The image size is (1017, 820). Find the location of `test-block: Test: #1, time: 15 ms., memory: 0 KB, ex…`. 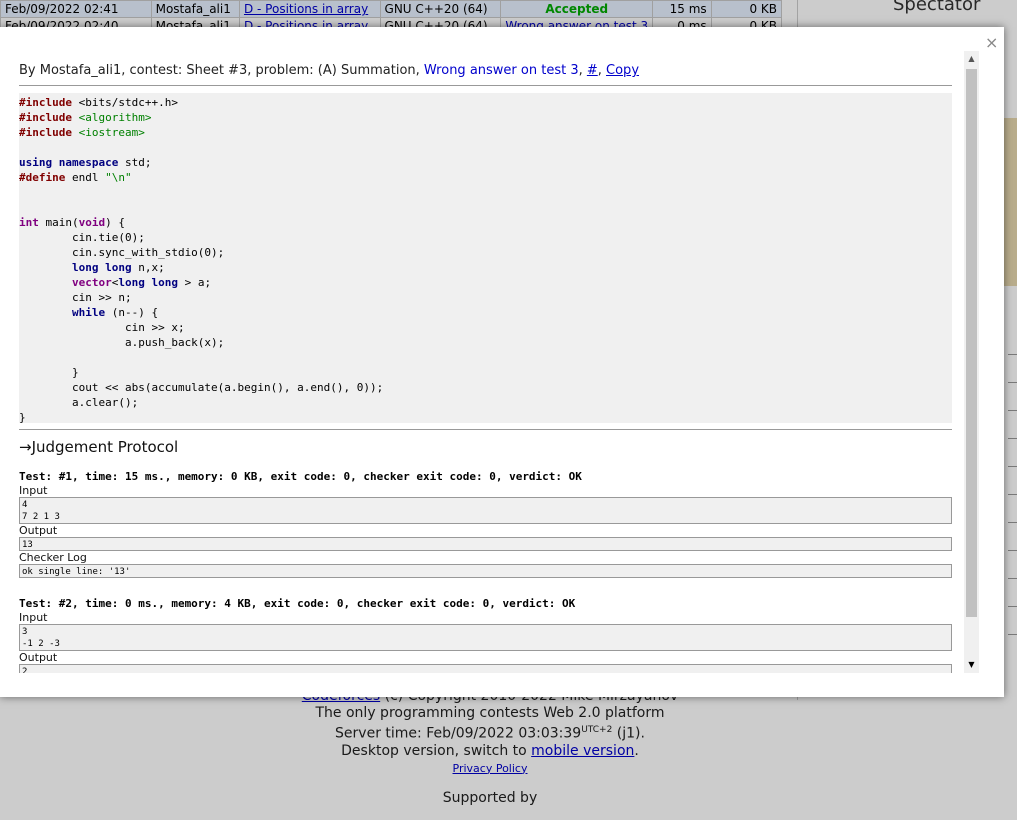

test-block: Test: #1, time: 15 ms., memory: 0 KB, ex… is located at coordinates (485, 524).